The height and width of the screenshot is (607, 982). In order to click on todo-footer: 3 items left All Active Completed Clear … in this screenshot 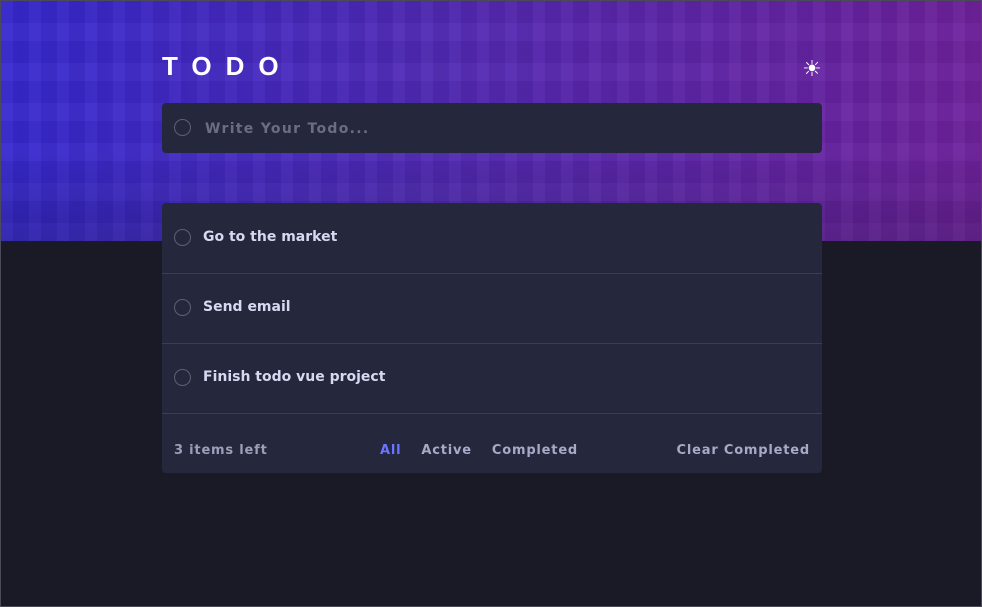, I will do `click(492, 443)`.